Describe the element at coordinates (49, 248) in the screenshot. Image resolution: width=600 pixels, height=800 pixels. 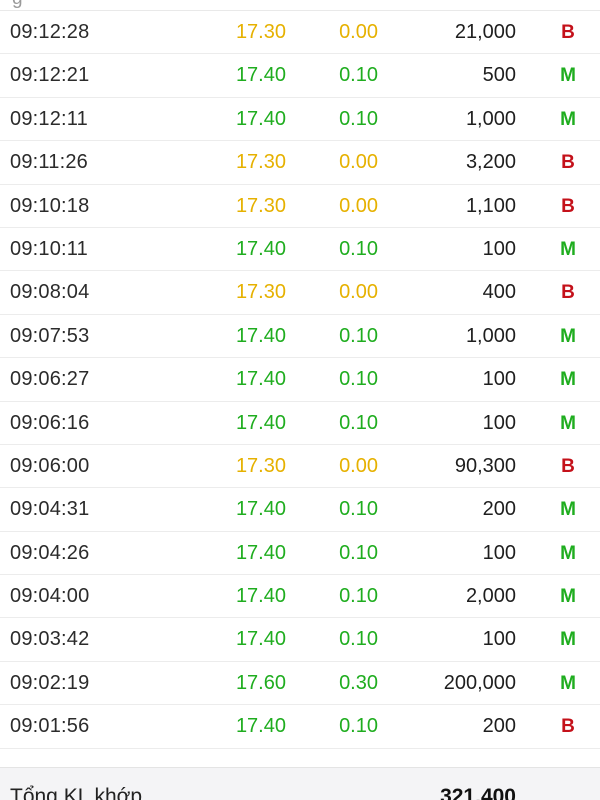
I see `trade-time: 09:10:11` at that location.